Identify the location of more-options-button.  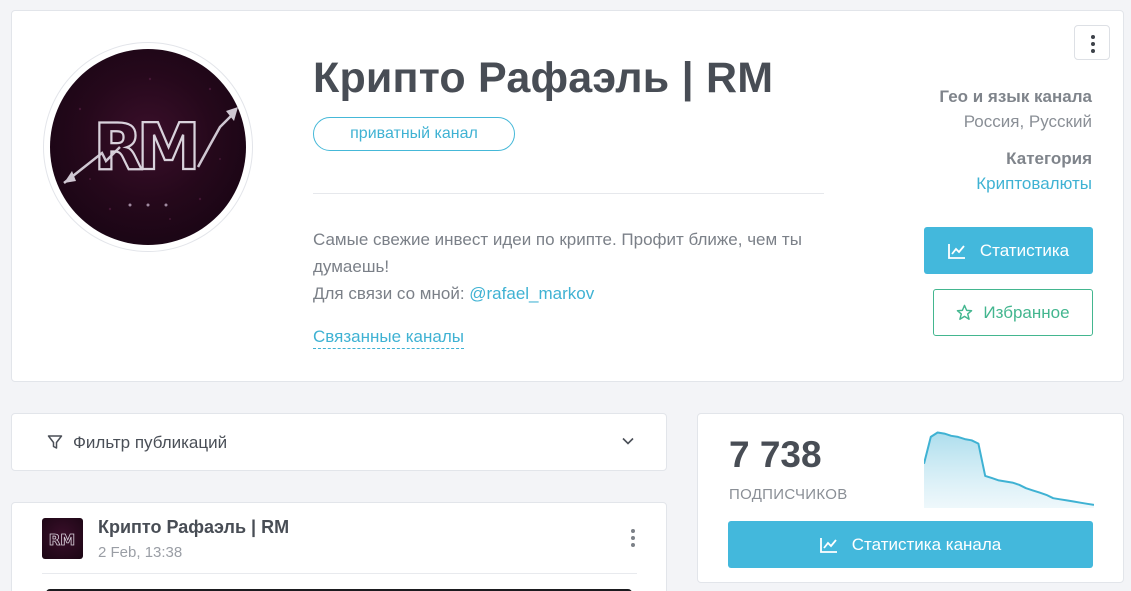
(1092, 42).